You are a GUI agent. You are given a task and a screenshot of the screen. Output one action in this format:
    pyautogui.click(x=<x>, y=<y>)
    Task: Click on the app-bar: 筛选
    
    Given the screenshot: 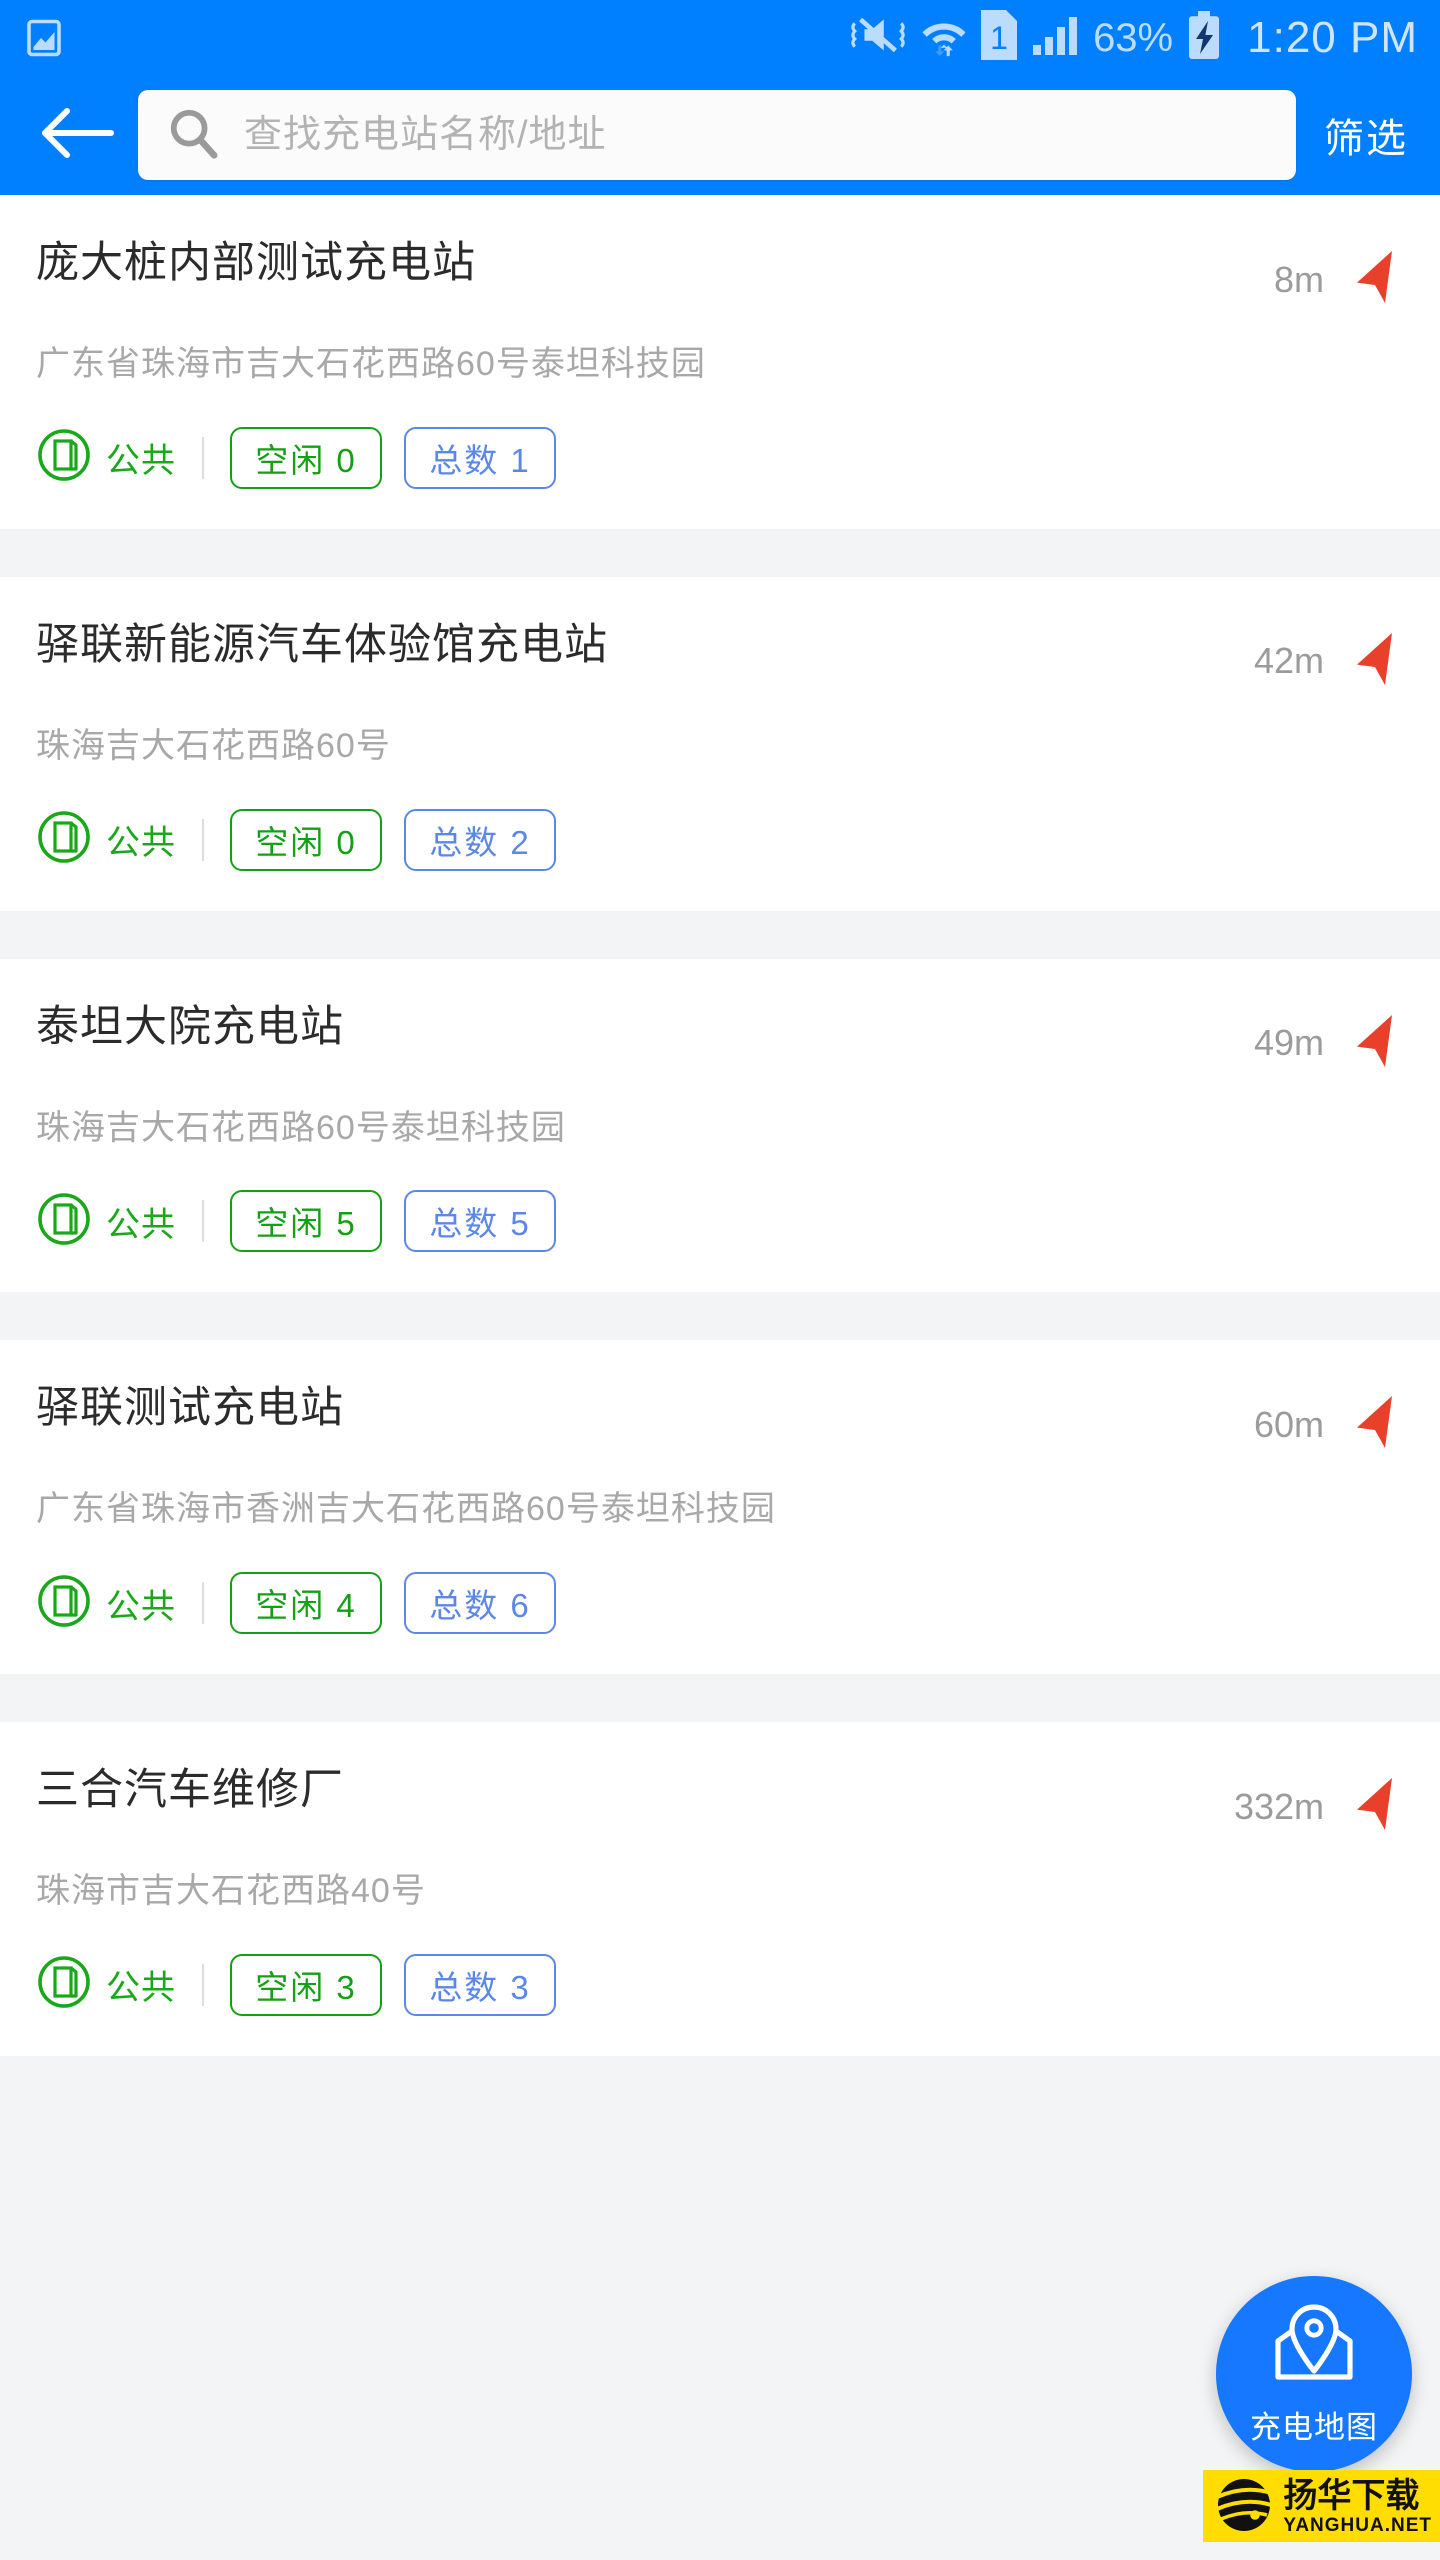 What is the action you would take?
    pyautogui.click(x=720, y=135)
    